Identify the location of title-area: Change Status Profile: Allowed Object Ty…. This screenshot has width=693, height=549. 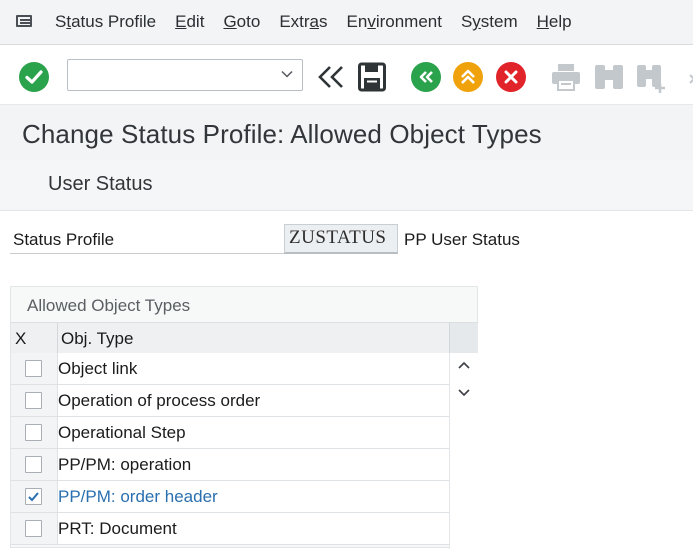
(346, 132).